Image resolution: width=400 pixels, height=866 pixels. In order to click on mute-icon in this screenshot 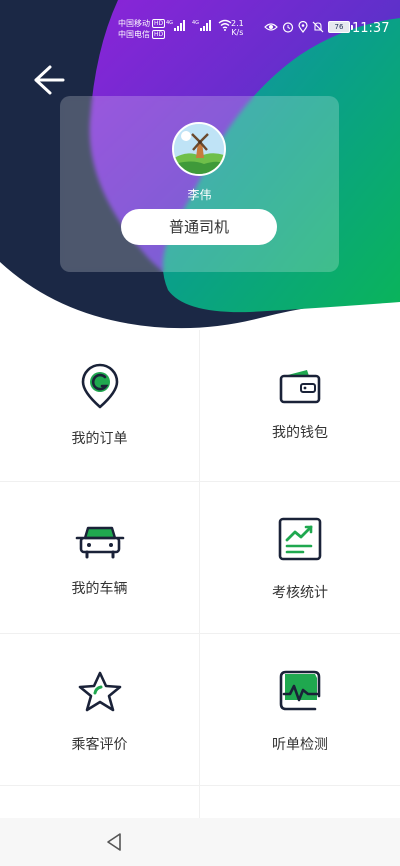, I will do `click(318, 27)`.